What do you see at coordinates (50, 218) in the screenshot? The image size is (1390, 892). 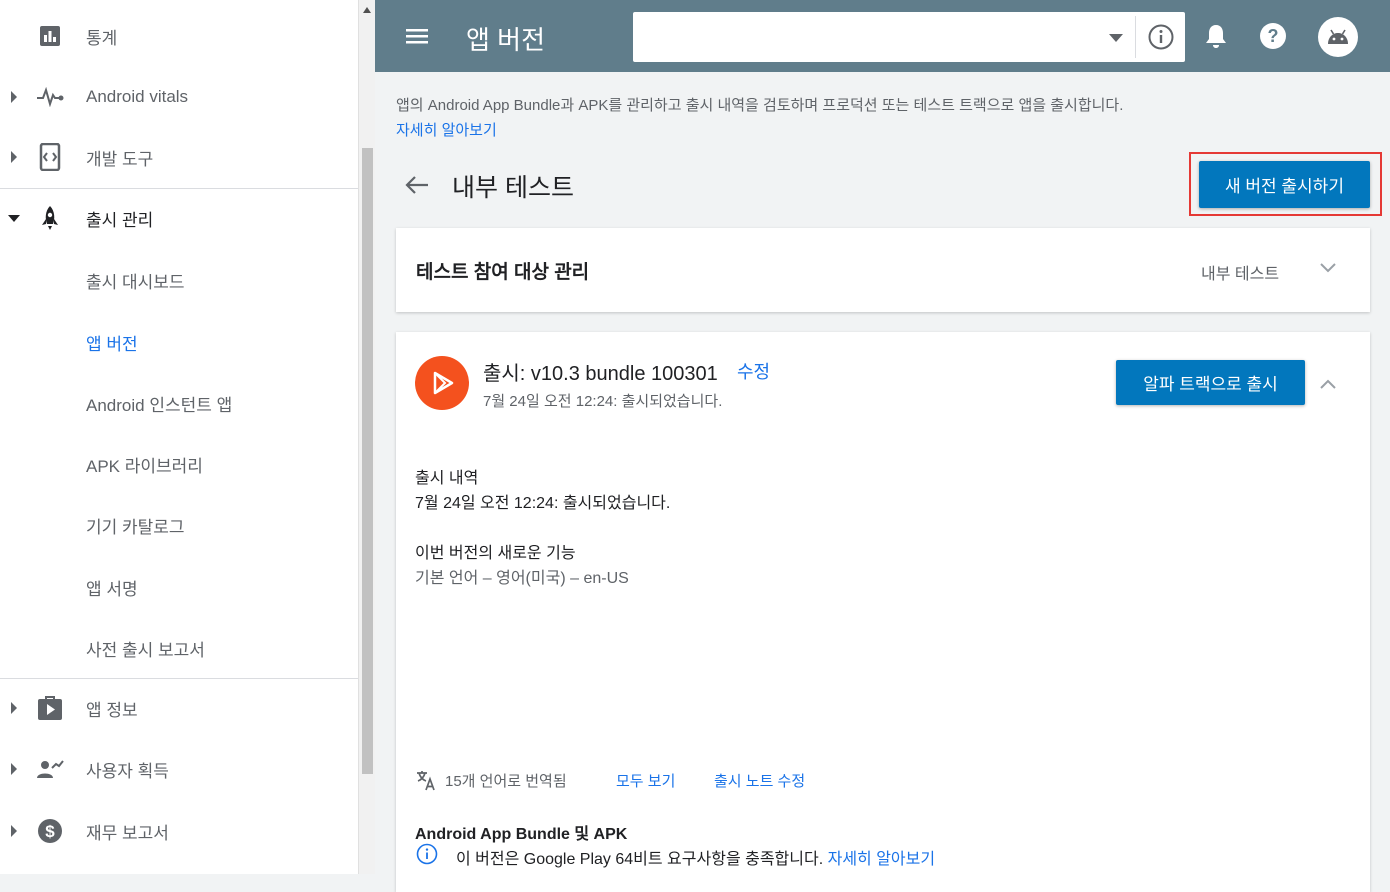 I see `rocket-icon` at bounding box center [50, 218].